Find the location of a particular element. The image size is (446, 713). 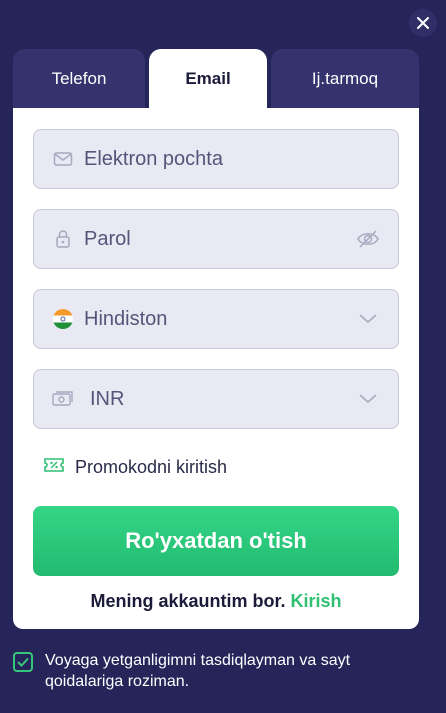

envelope-icon is located at coordinates (63, 159).